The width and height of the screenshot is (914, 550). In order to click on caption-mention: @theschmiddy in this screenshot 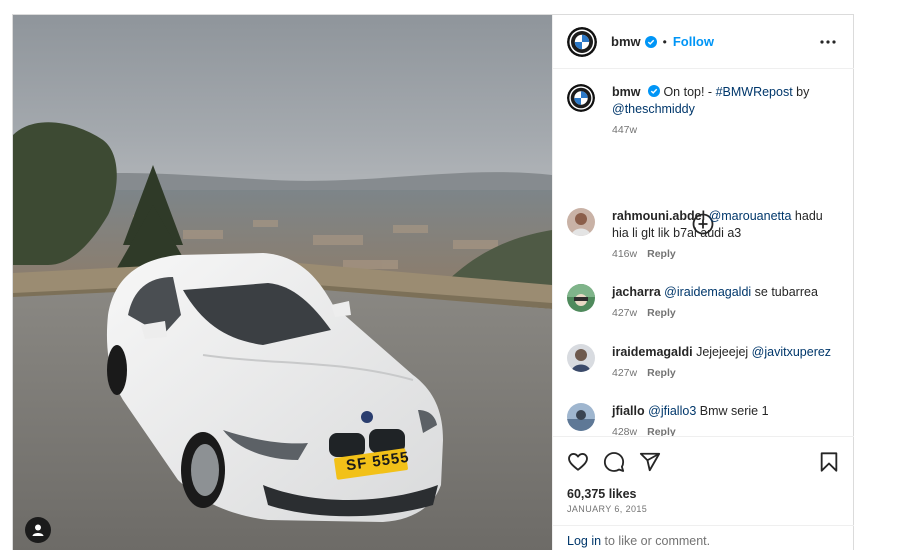, I will do `click(653, 109)`.